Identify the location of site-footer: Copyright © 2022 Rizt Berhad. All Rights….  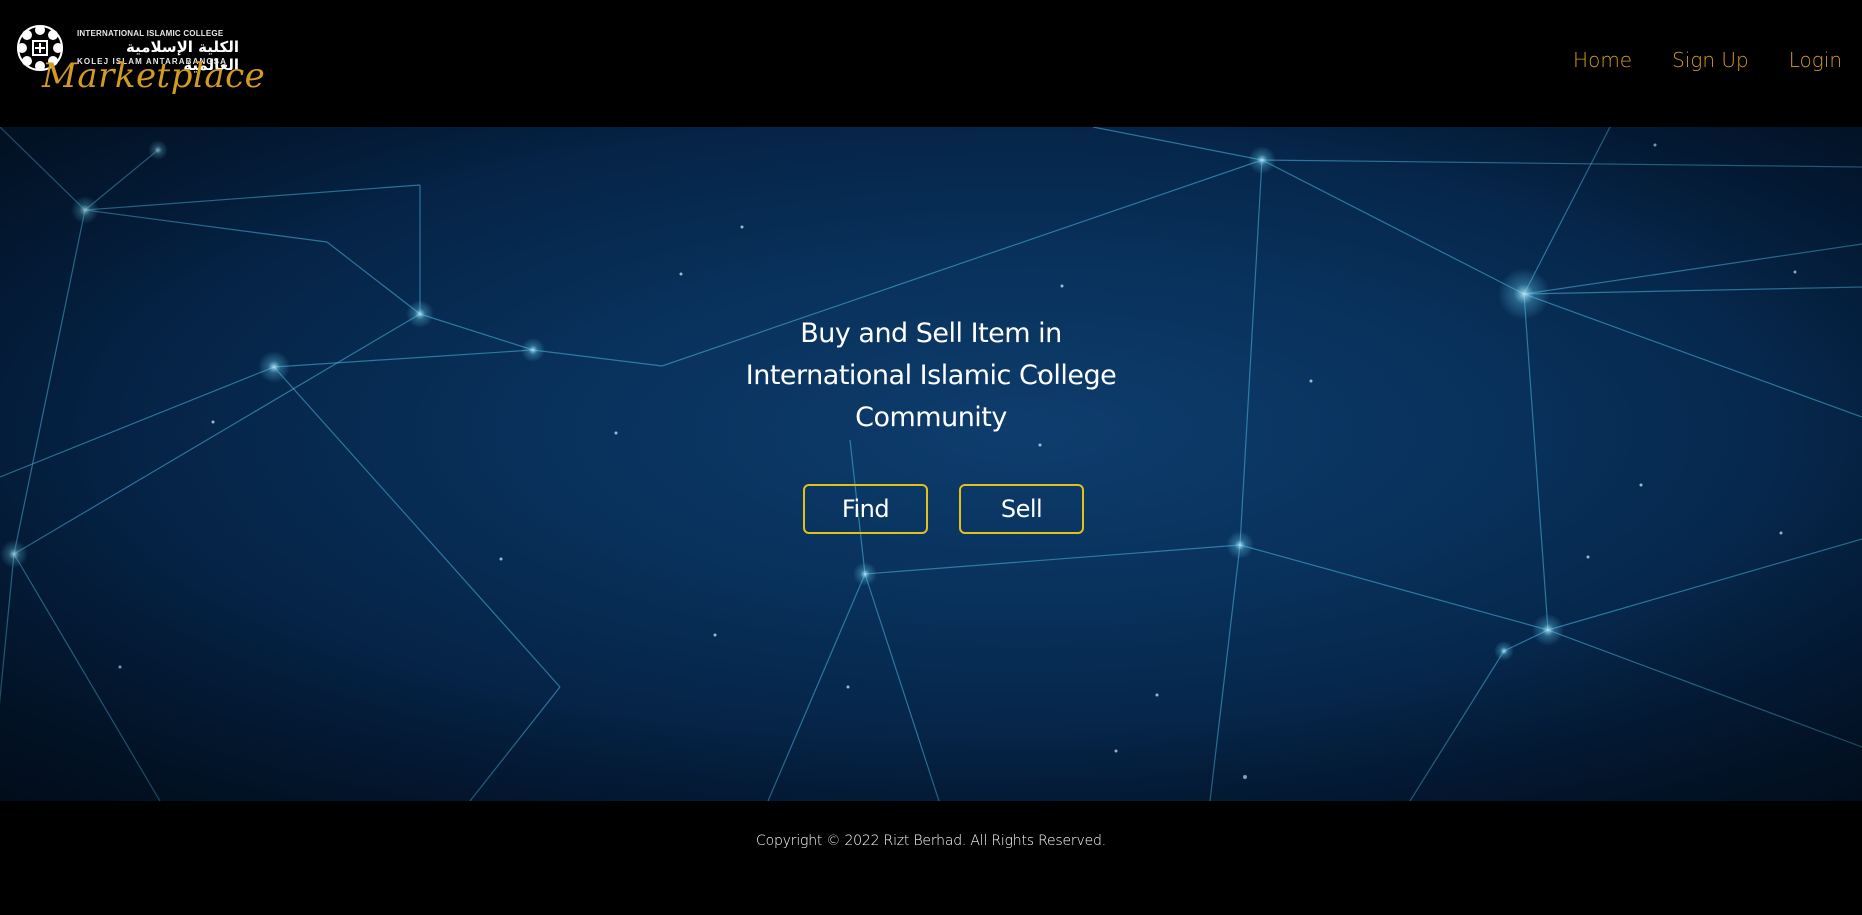
(931, 858).